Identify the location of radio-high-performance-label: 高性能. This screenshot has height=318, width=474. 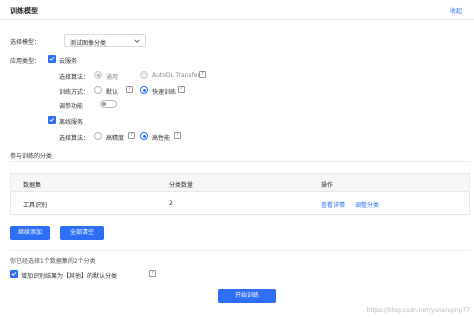
(161, 138).